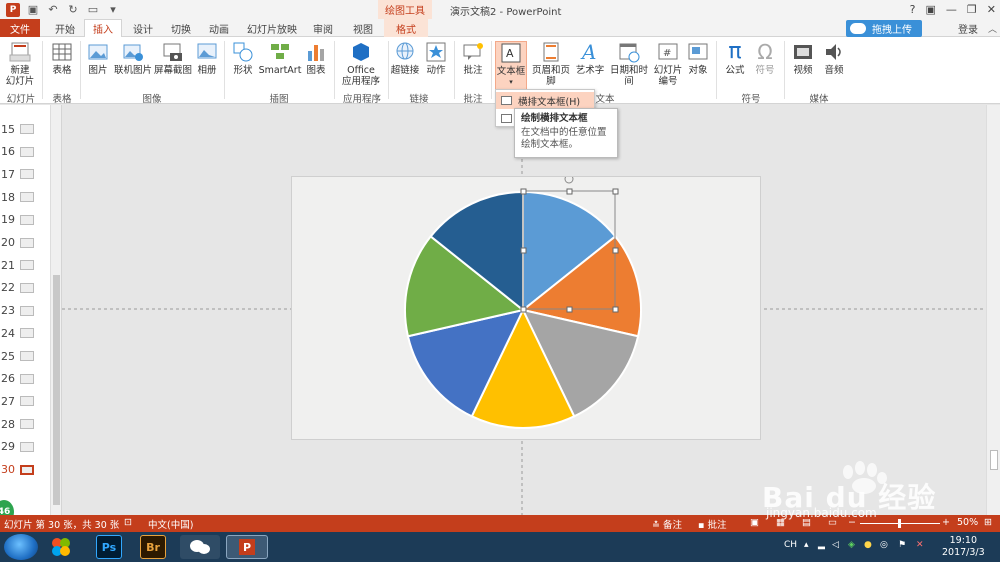 The height and width of the screenshot is (562, 1000). Describe the element at coordinates (25, 333) in the screenshot. I see `slide-thumbnail: 24` at that location.